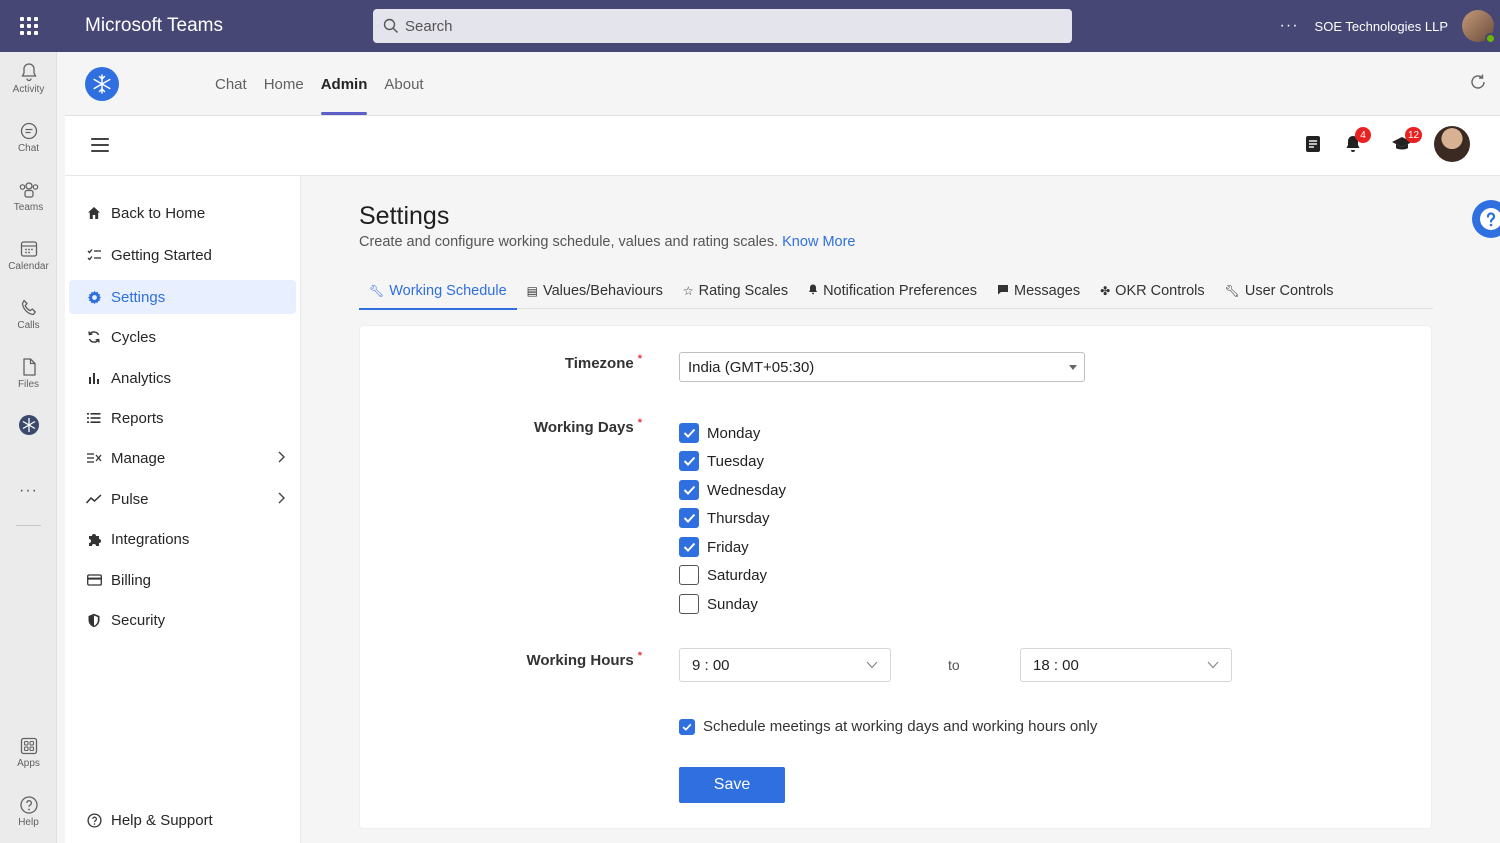  What do you see at coordinates (1414, 135) in the screenshot?
I see `learning-count-badge: 12` at bounding box center [1414, 135].